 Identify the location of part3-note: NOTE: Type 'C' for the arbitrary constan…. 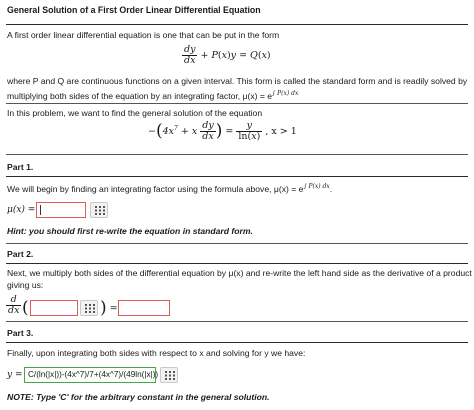
(138, 397).